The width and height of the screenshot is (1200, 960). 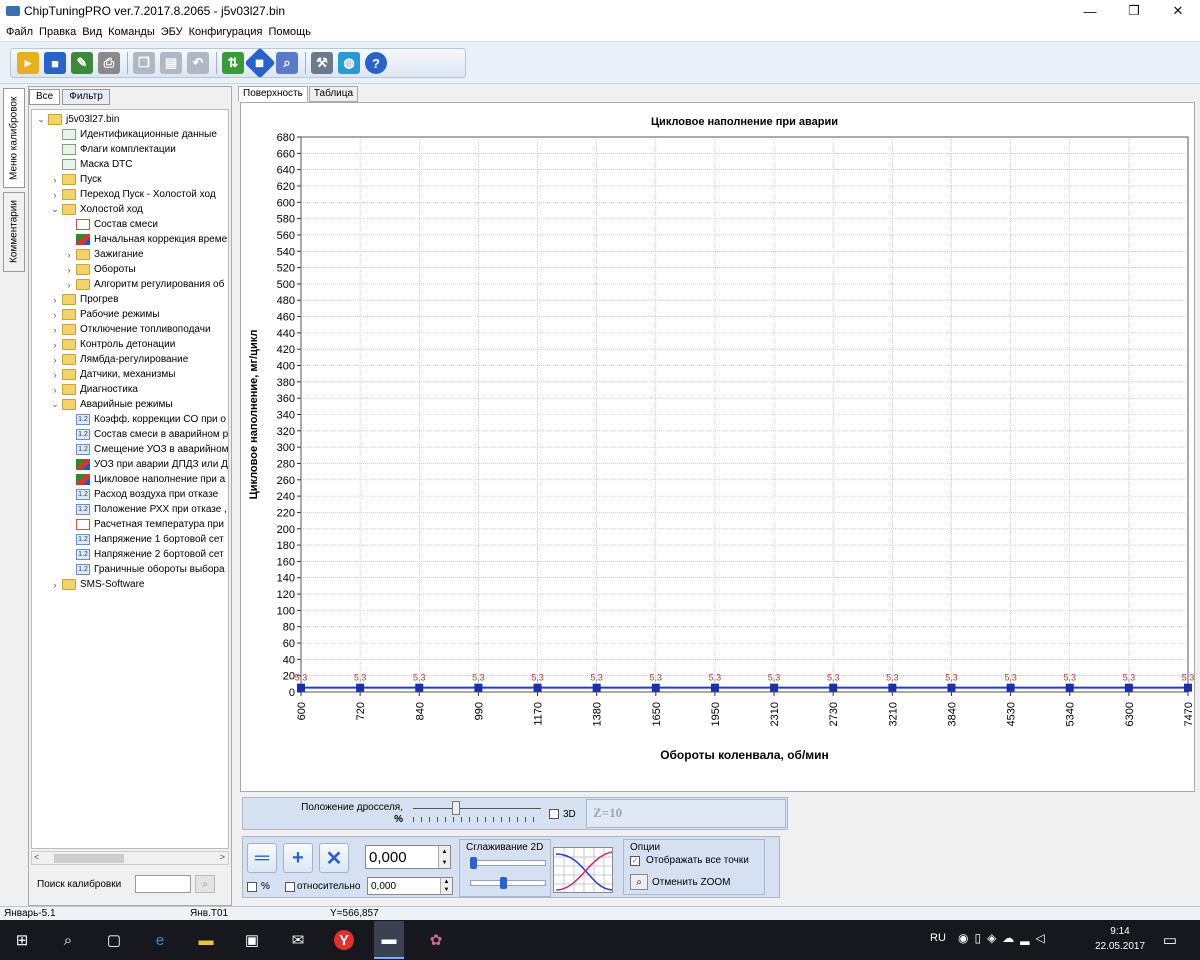 I want to click on tab-calibration-menu: Меню калибровок, so click(x=14, y=138).